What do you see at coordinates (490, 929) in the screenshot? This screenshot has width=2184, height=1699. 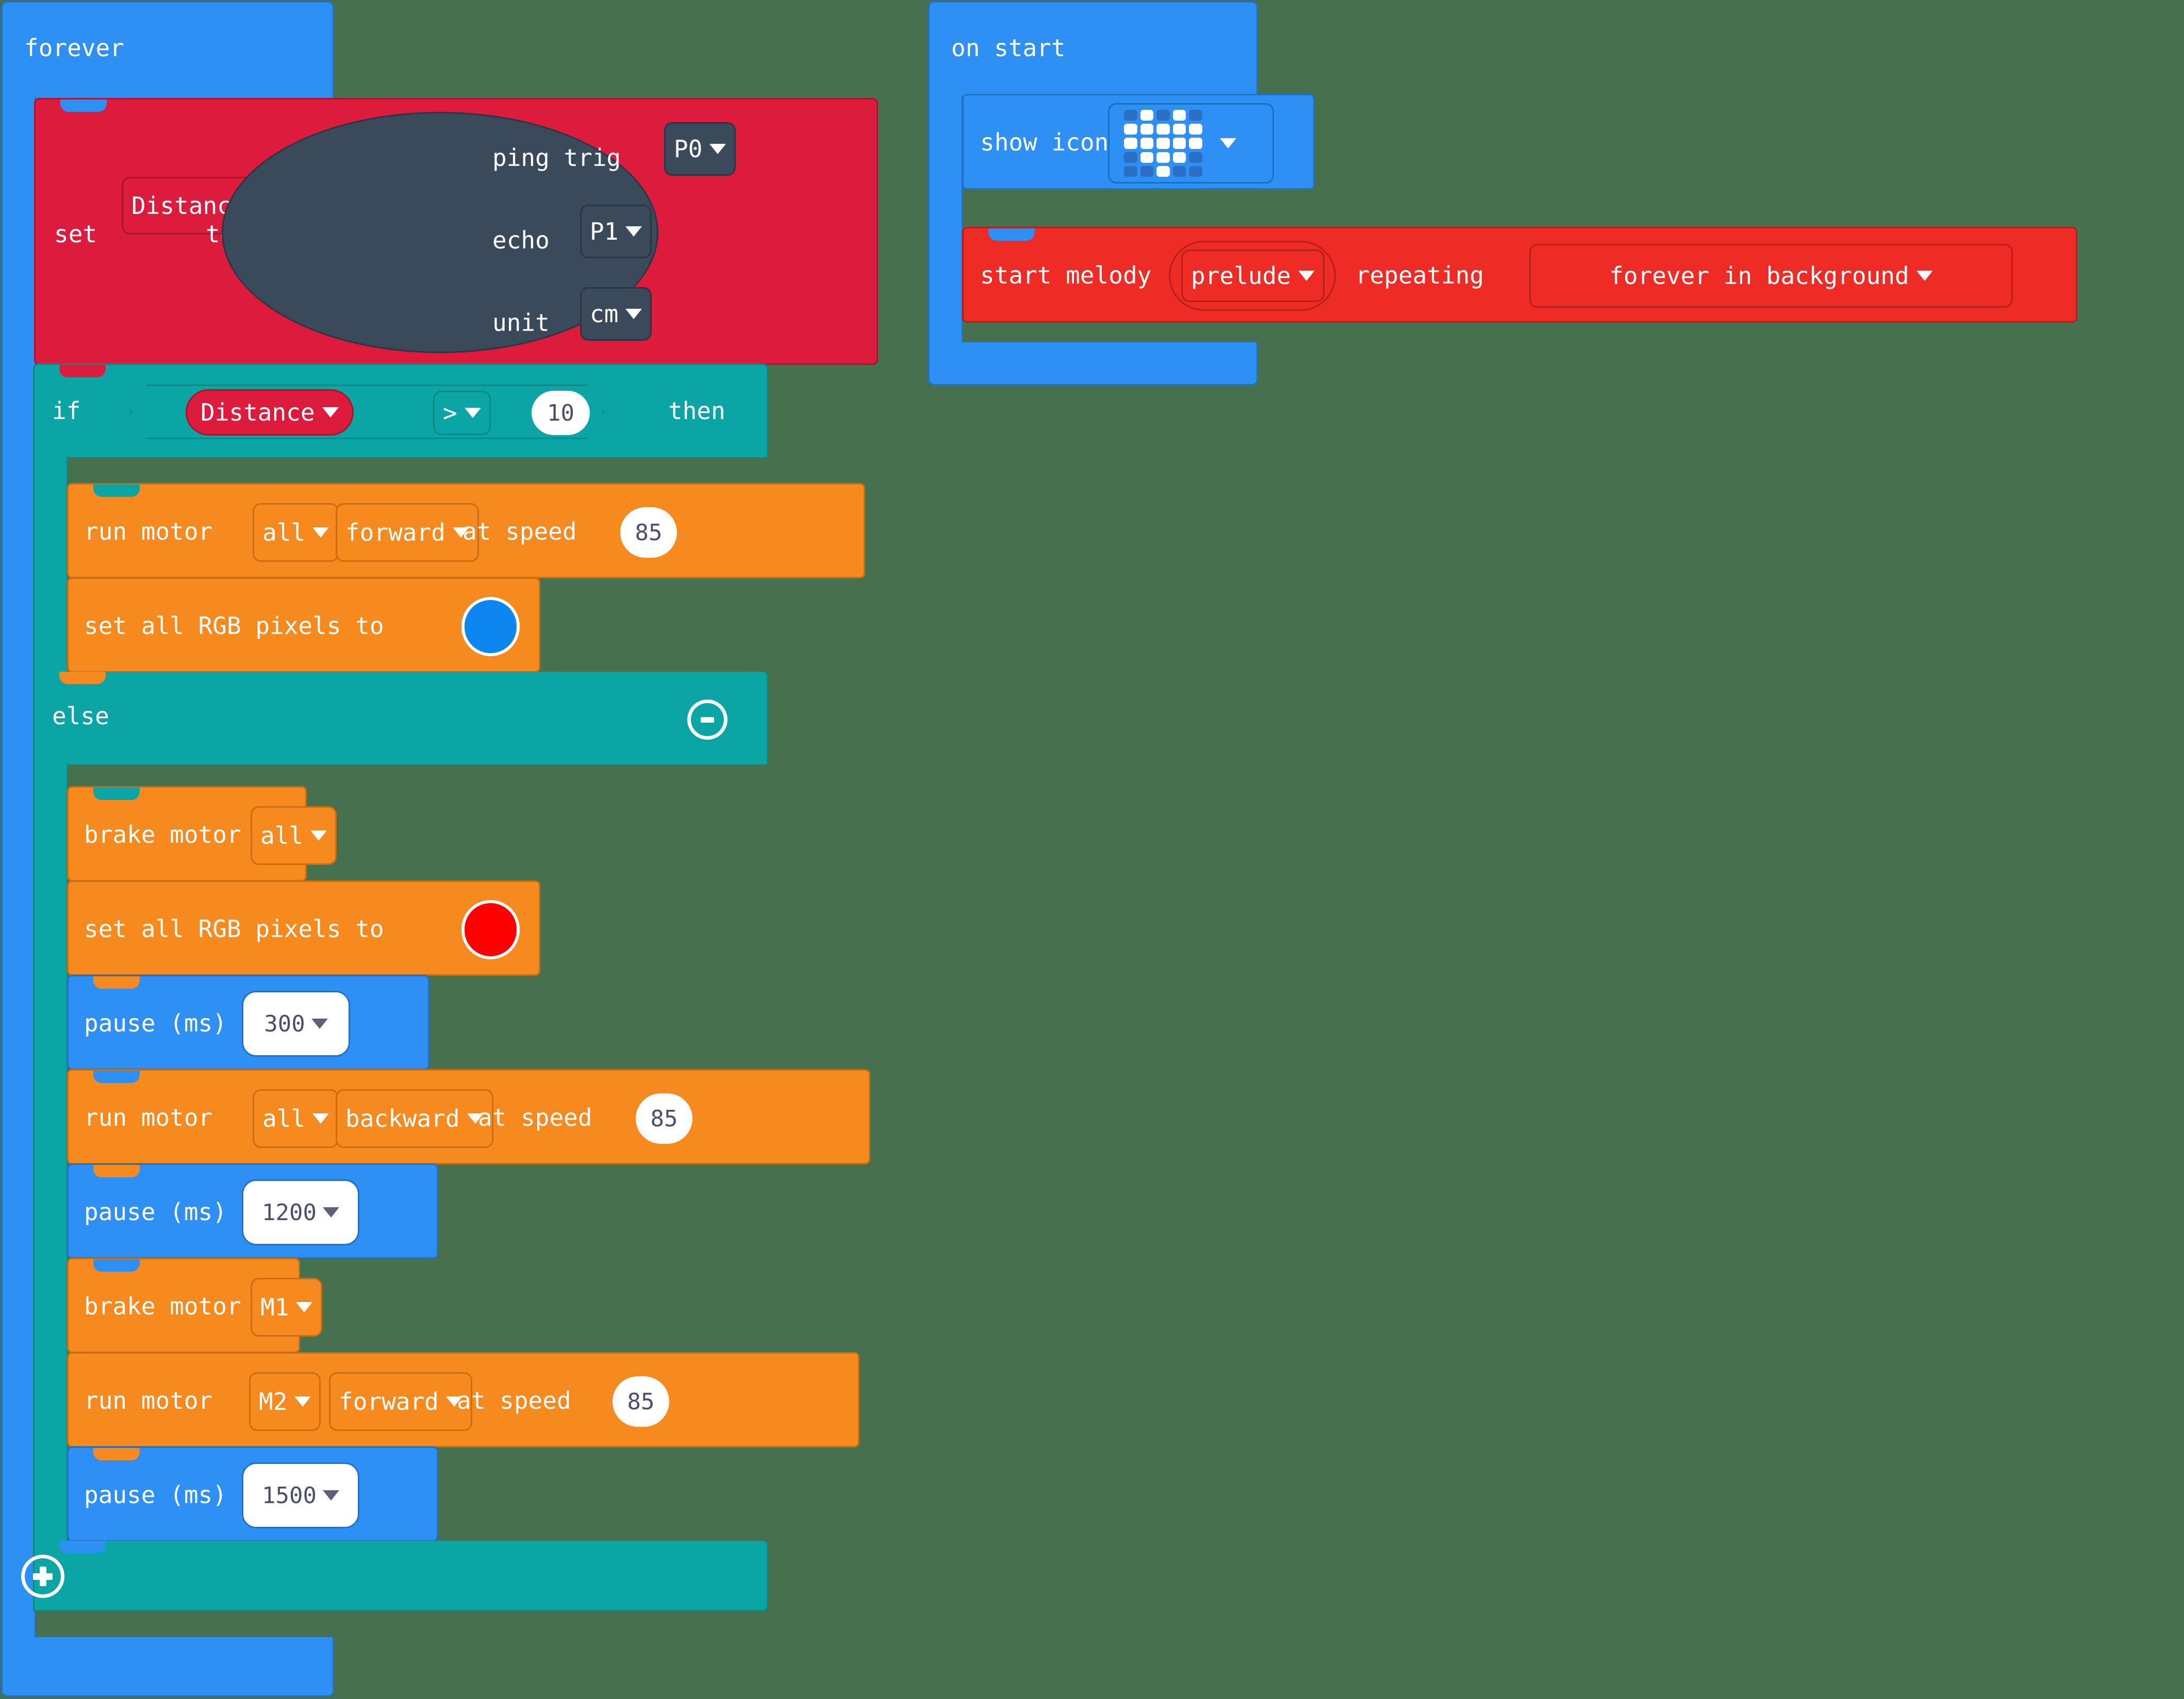 I see `rgb-color-swatch-red` at bounding box center [490, 929].